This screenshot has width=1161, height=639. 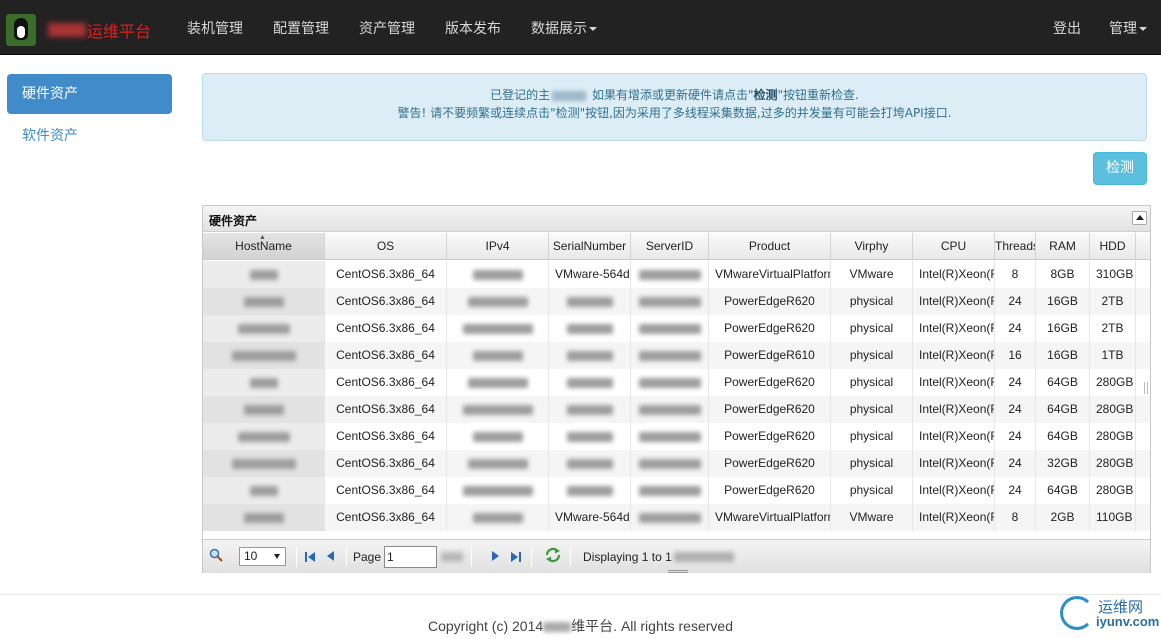 What do you see at coordinates (670, 246) in the screenshot?
I see `col-serverid: ServerID` at bounding box center [670, 246].